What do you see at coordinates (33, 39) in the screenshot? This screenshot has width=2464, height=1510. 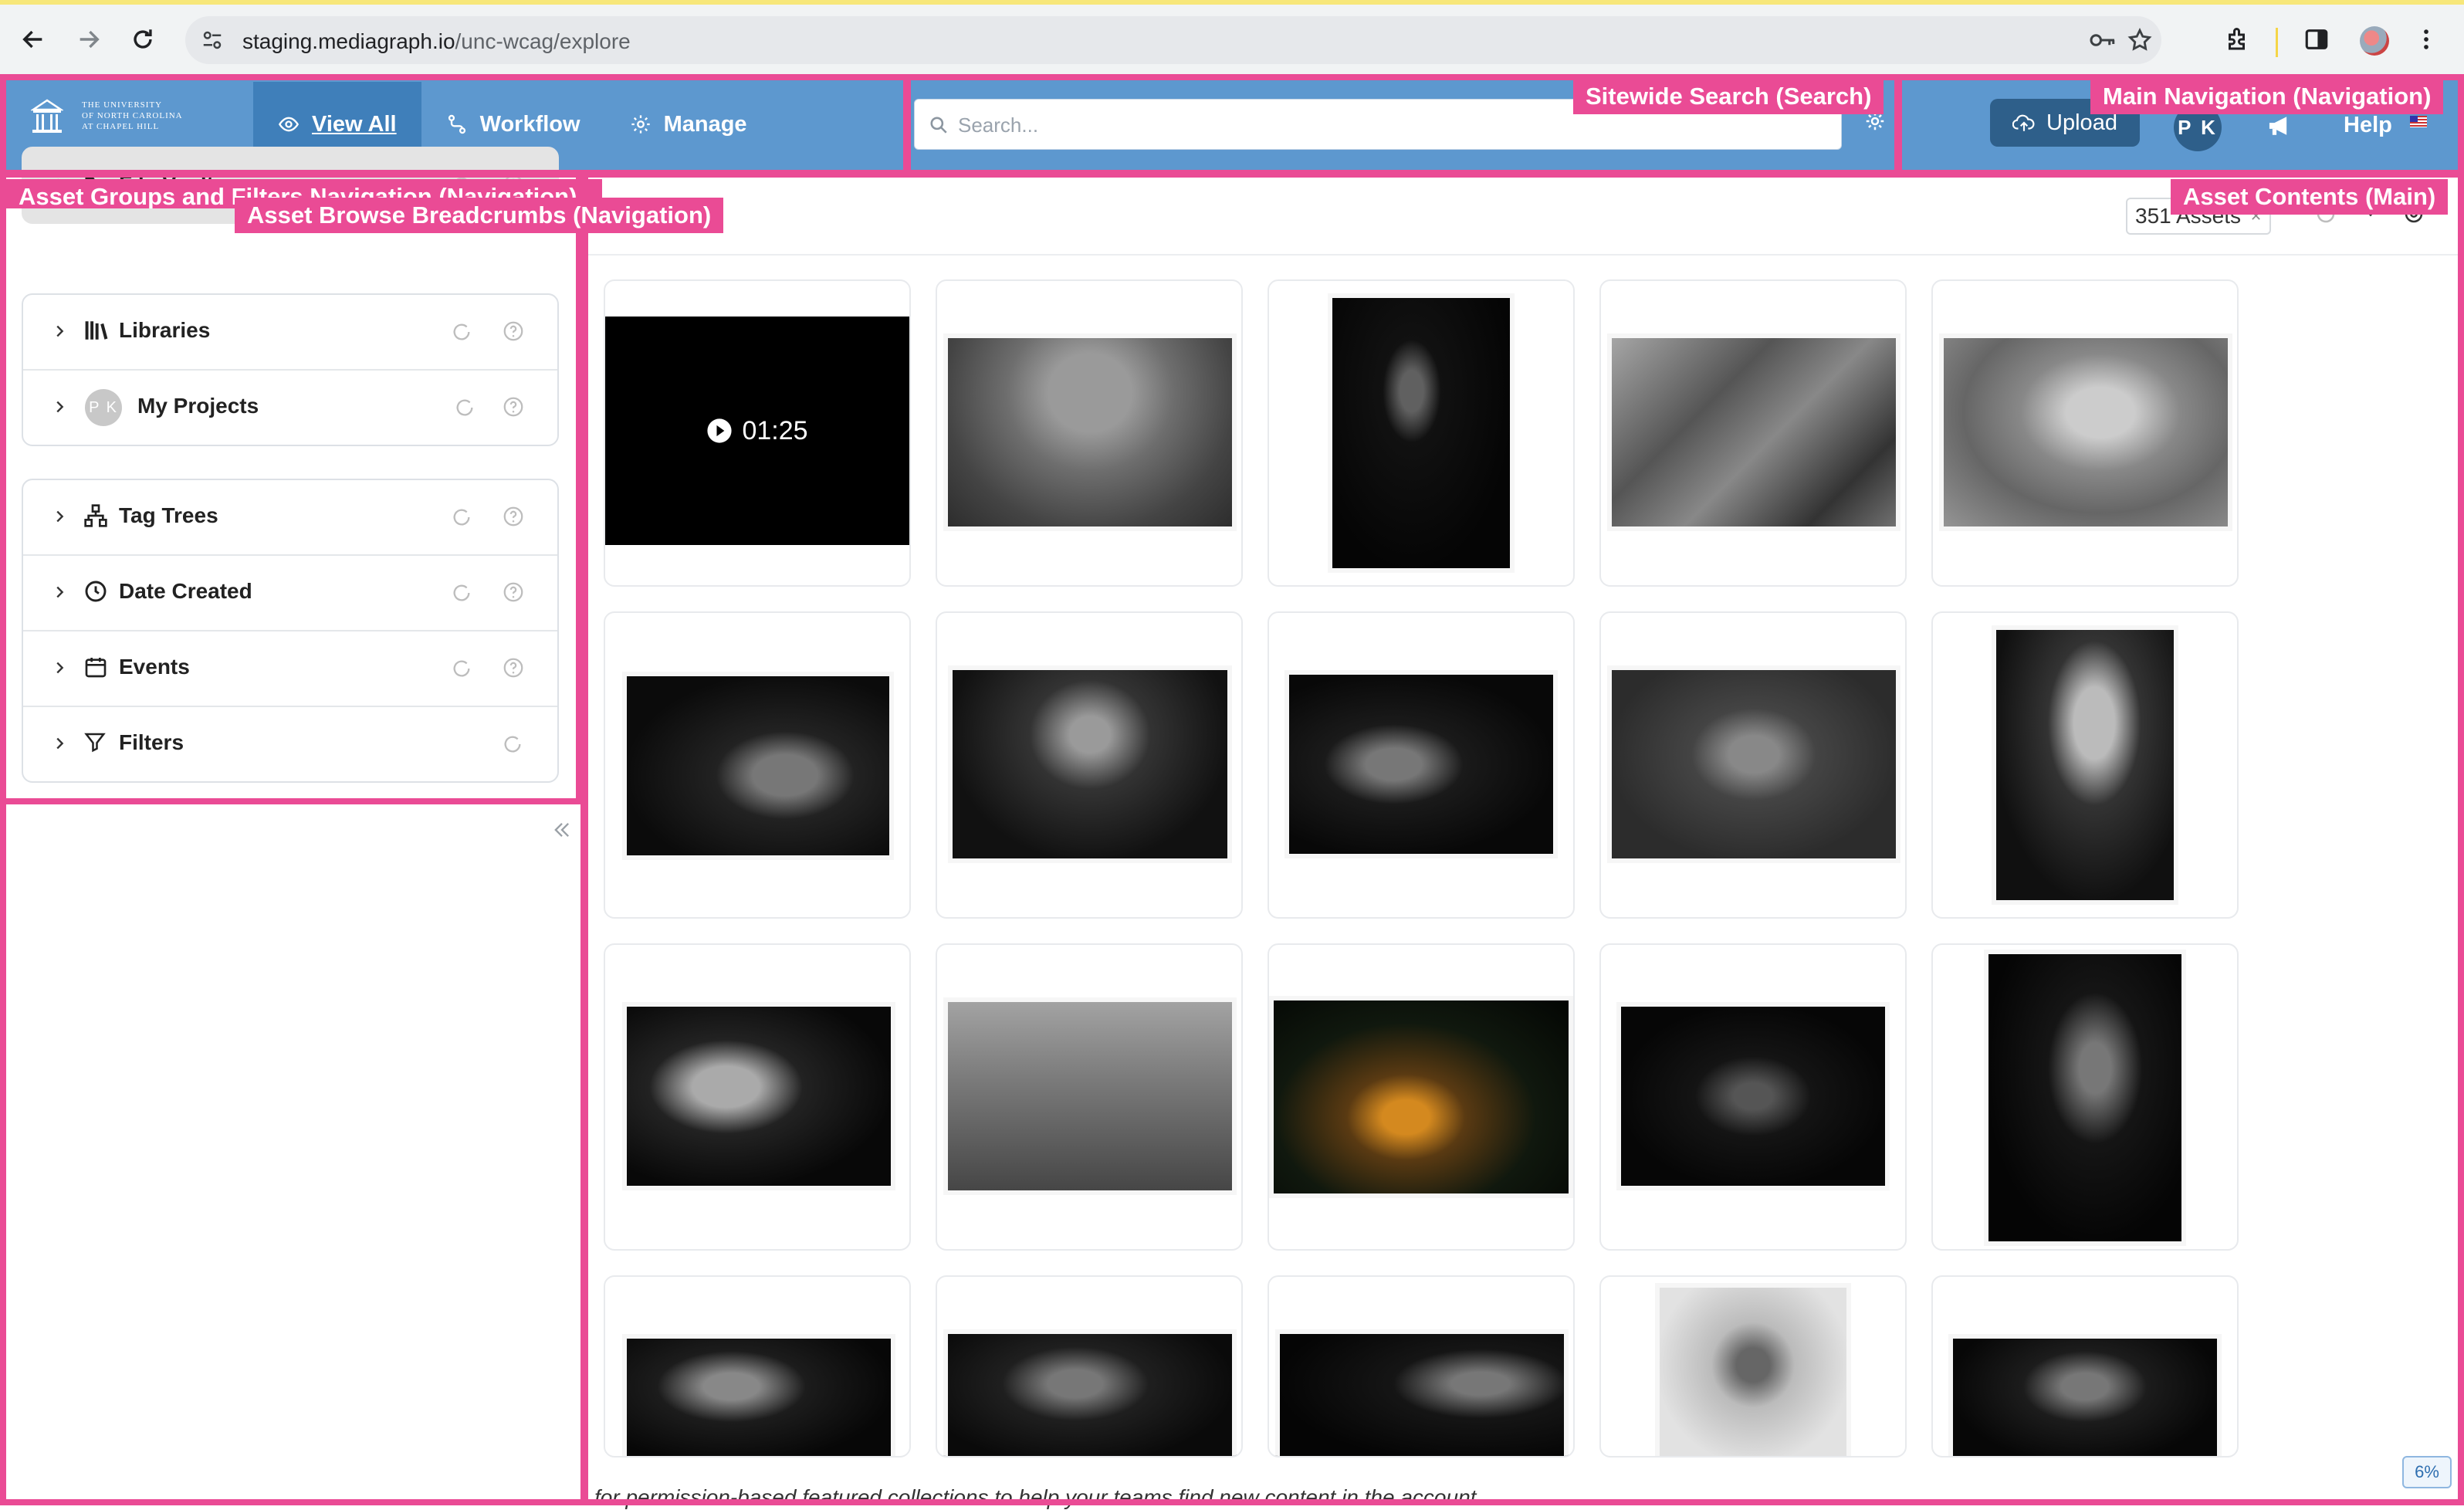 I see `back-icon` at bounding box center [33, 39].